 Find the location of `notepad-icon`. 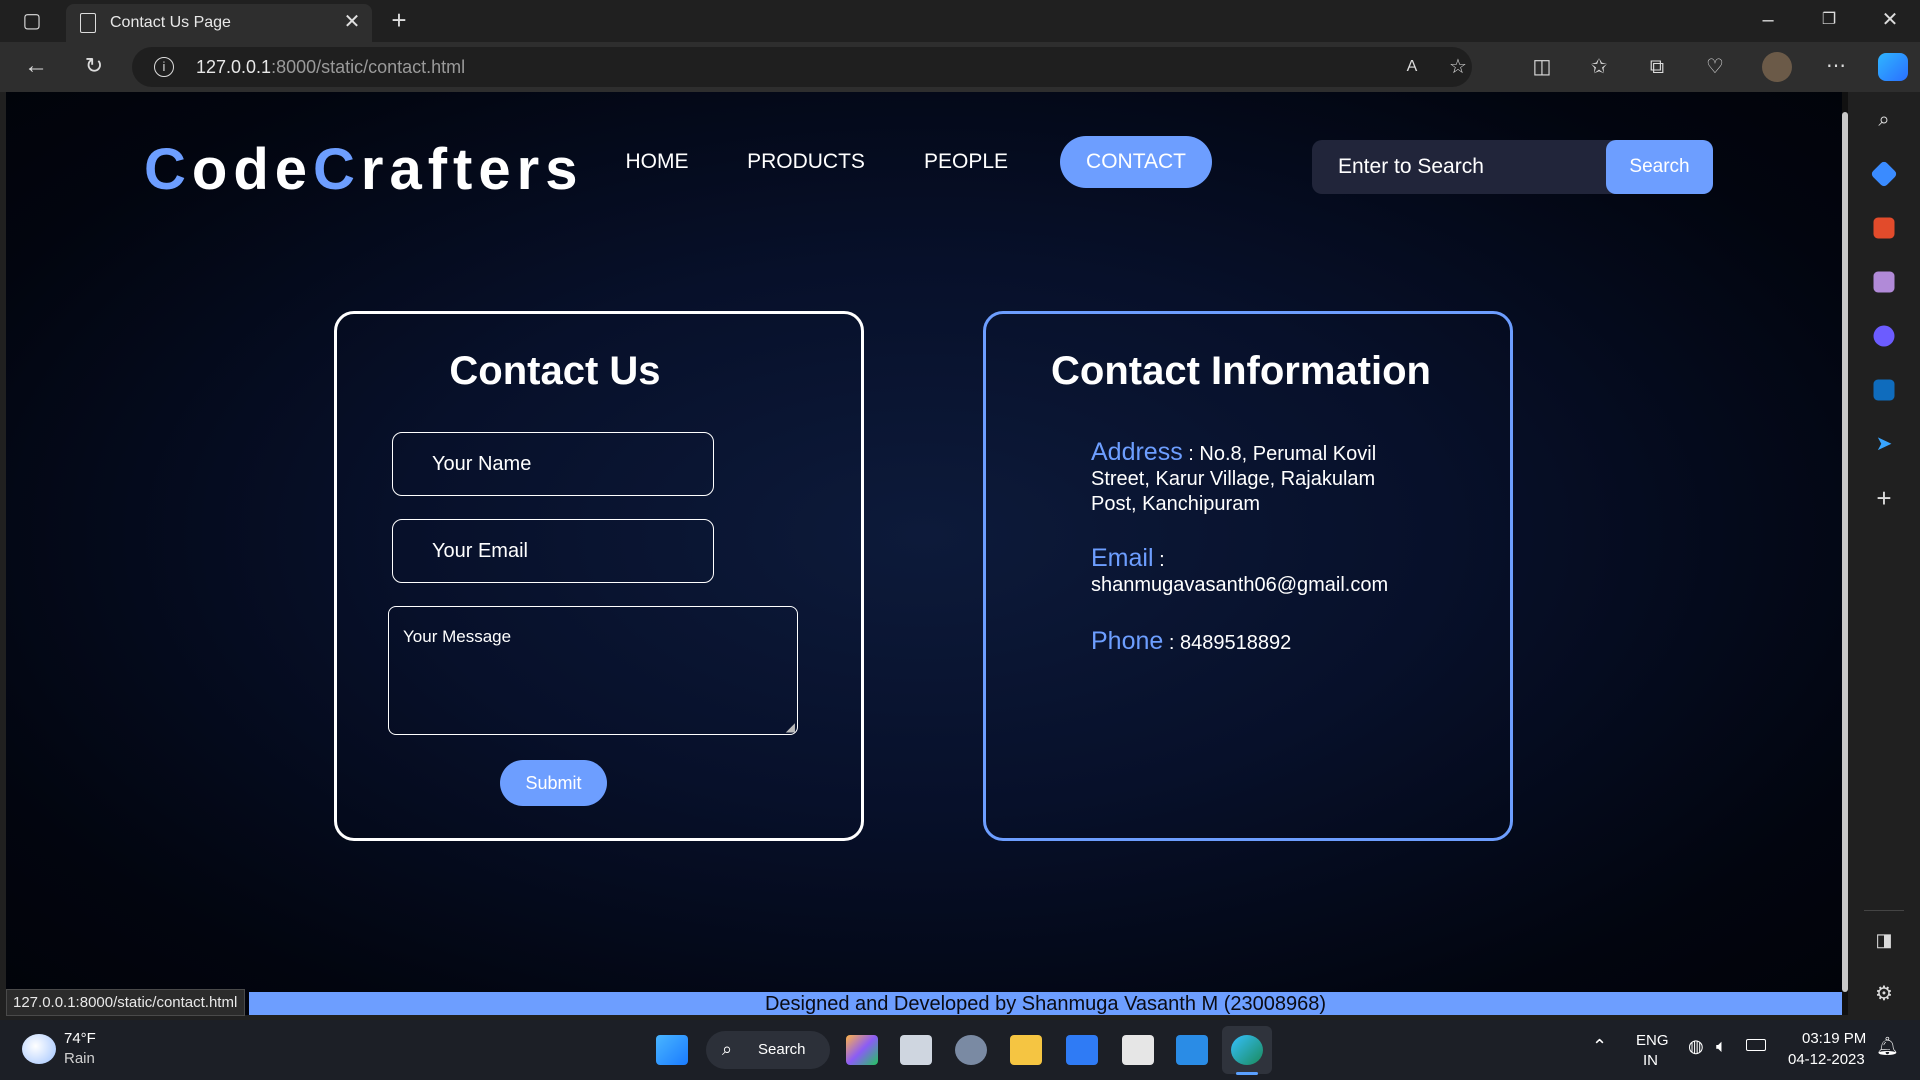

notepad-icon is located at coordinates (1138, 1050).